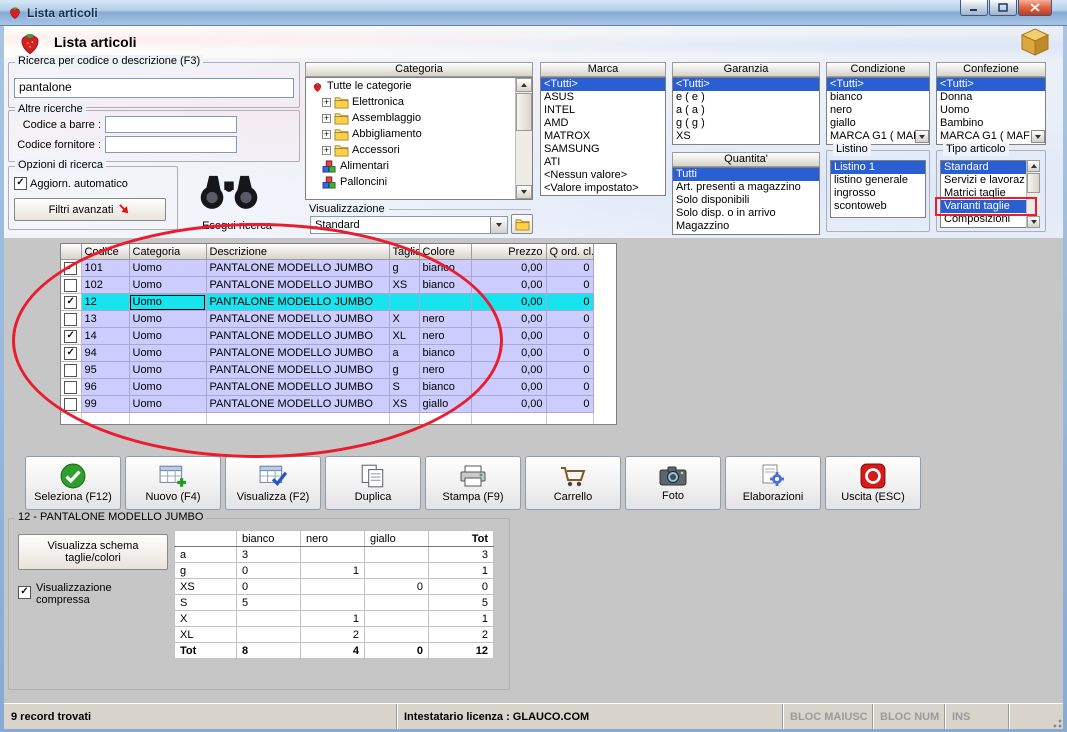  Describe the element at coordinates (71, 252) in the screenshot. I see `checkbox-column-header` at that location.